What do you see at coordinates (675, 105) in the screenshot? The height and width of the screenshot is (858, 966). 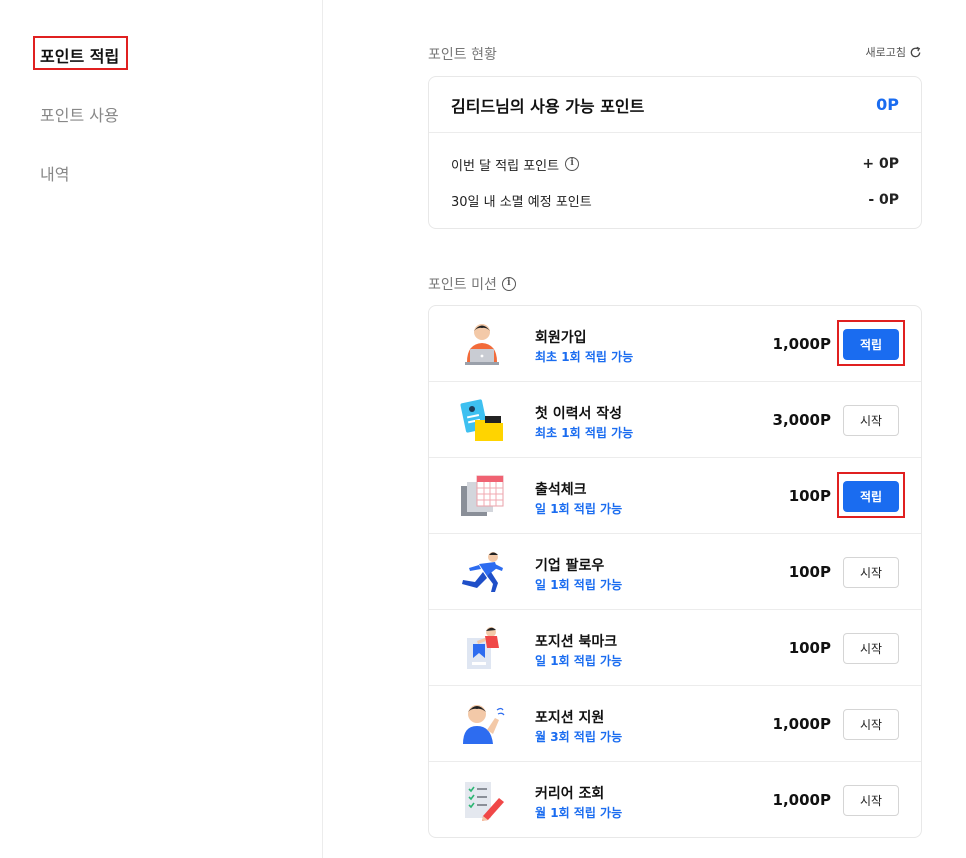 I see `point-status-header: 김티드님의 사용 가능 포인트 0P` at bounding box center [675, 105].